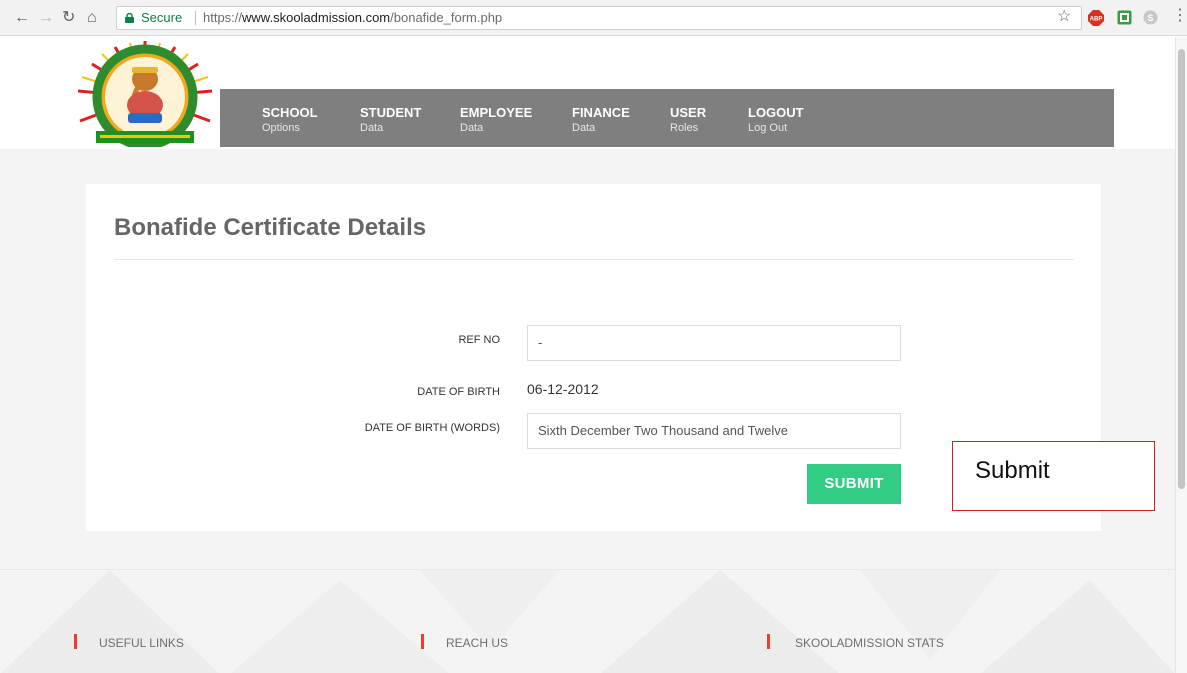 The width and height of the screenshot is (1187, 673). I want to click on menu-item-employee: EMPLOYEE Data, so click(496, 120).